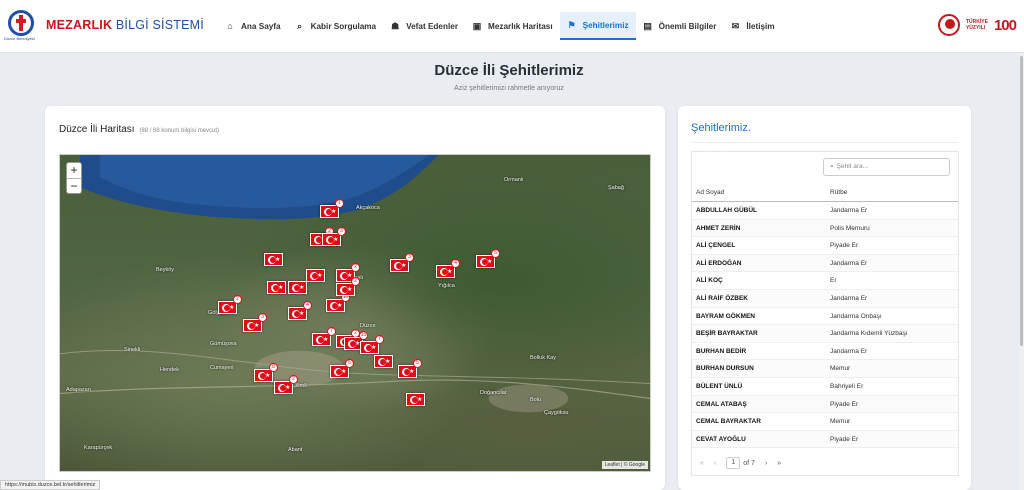 The width and height of the screenshot is (1024, 490). What do you see at coordinates (721, 128) in the screenshot?
I see `list-title: Şehitlerimiz.` at bounding box center [721, 128].